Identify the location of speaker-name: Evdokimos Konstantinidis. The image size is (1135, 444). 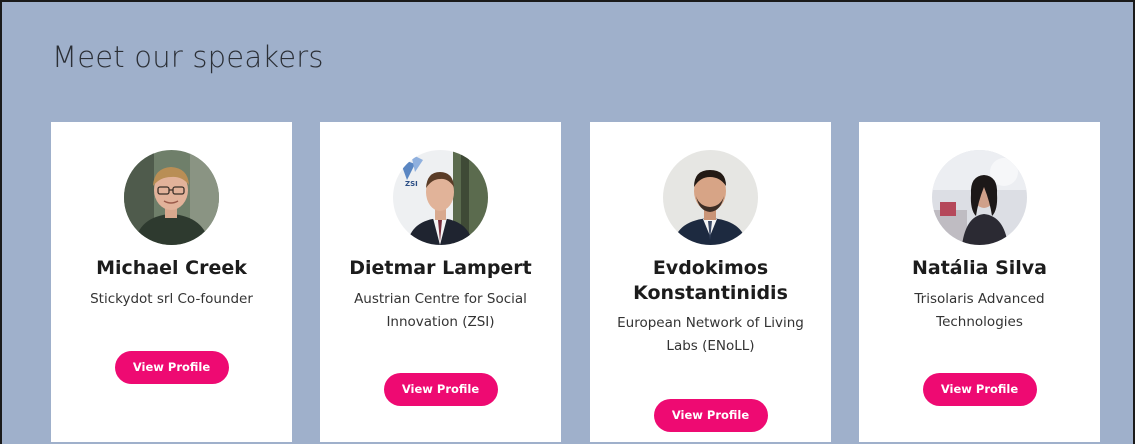
(710, 280).